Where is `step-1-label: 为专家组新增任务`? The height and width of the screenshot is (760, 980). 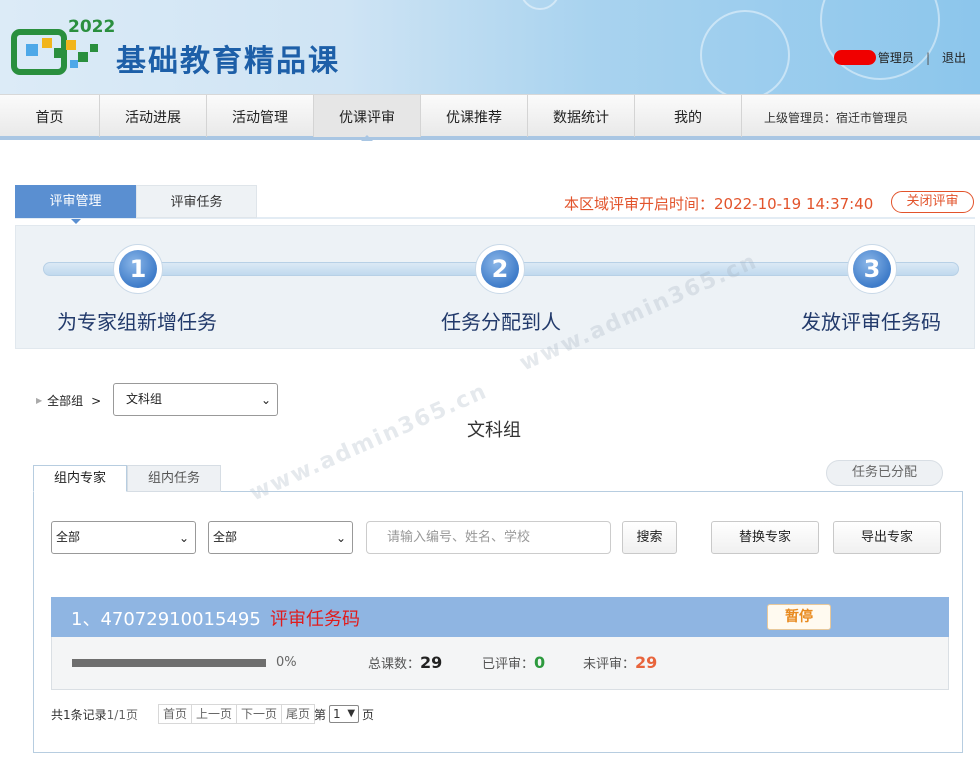 step-1-label: 为专家组新增任务 is located at coordinates (137, 322).